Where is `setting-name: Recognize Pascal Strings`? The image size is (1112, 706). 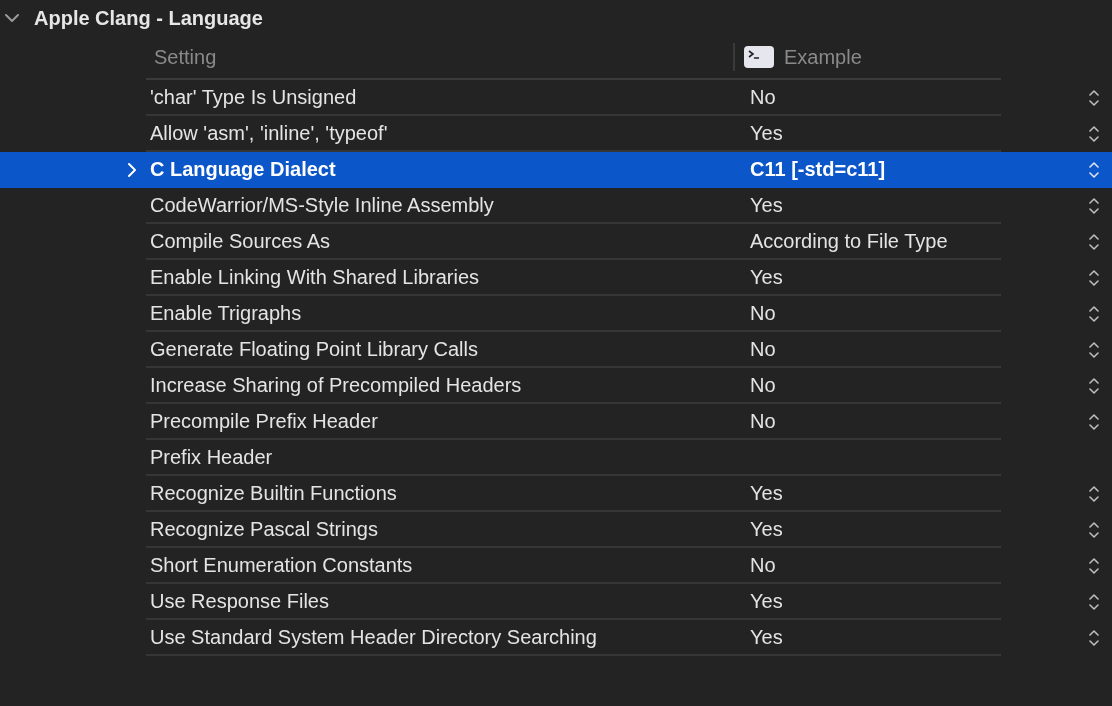
setting-name: Recognize Pascal Strings is located at coordinates (264, 529).